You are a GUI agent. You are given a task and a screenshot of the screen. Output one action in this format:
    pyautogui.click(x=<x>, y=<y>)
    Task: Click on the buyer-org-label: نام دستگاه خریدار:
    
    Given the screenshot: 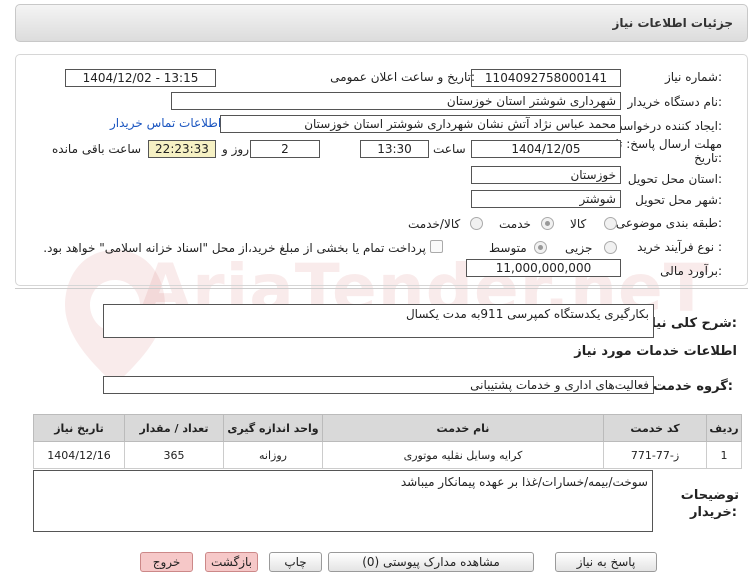 What is the action you would take?
    pyautogui.click(x=675, y=102)
    